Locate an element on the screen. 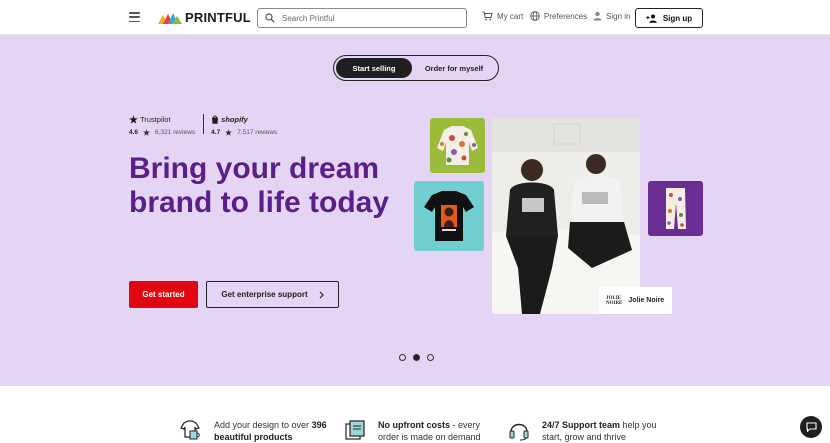 Image resolution: width=830 pixels, height=443 pixels. carousel-dots is located at coordinates (416, 357).